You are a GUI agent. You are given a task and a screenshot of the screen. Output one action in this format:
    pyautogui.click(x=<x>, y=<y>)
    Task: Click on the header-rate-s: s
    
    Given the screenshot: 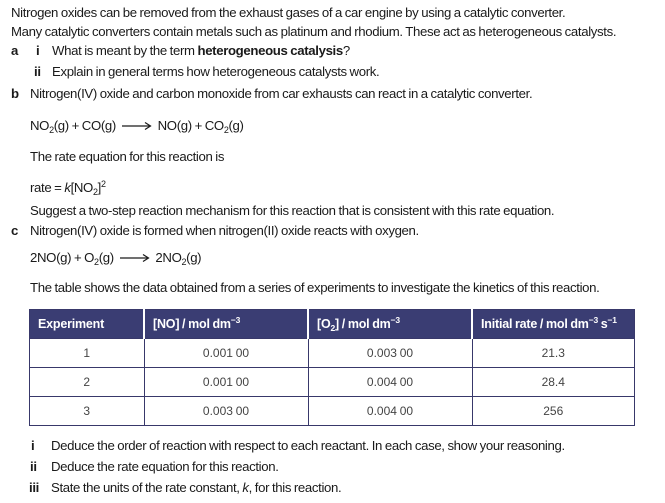 What is the action you would take?
    pyautogui.click(x=603, y=324)
    